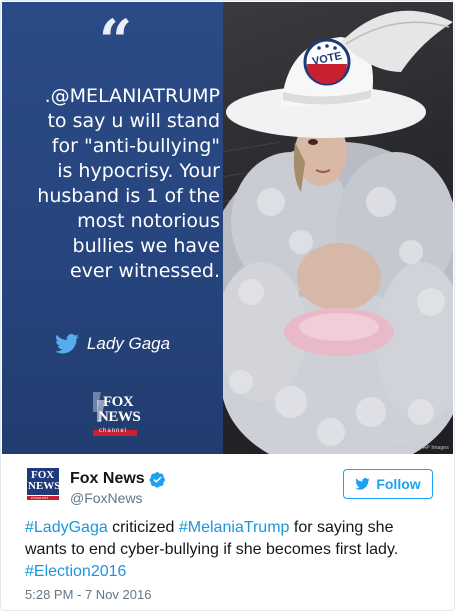  I want to click on author-name-row: Fox News, so click(118, 479).